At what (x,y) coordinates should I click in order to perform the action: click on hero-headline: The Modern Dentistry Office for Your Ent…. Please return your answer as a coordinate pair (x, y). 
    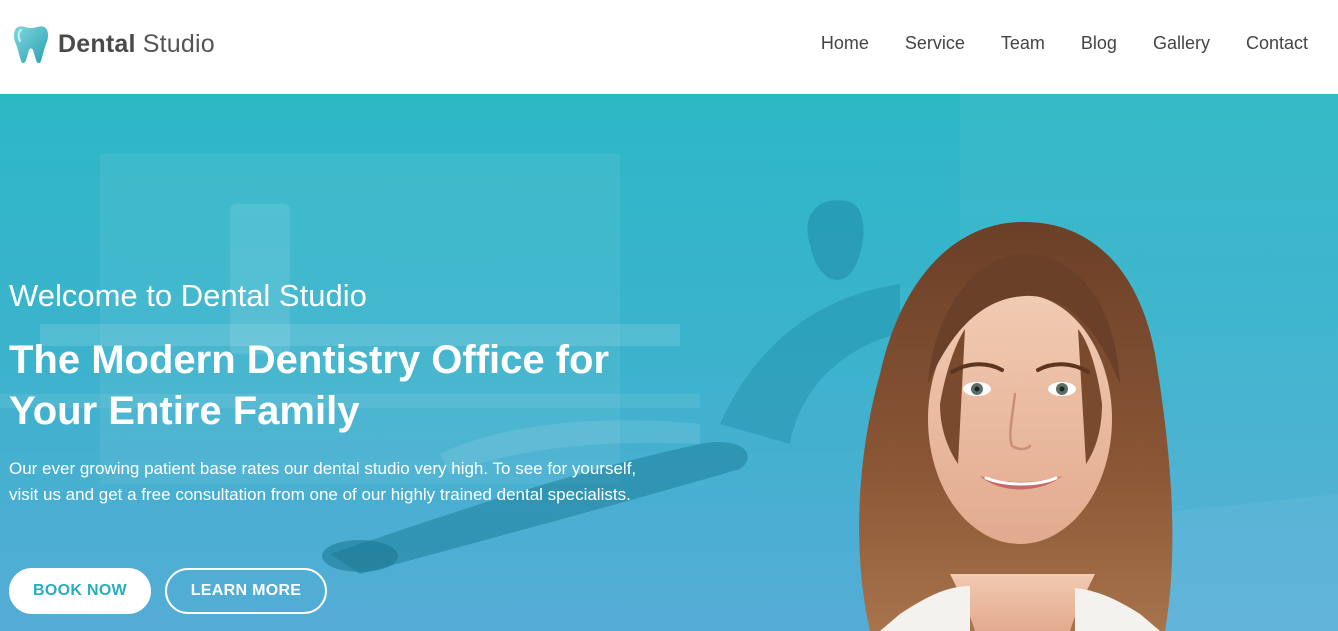
    Looking at the image, I should click on (309, 385).